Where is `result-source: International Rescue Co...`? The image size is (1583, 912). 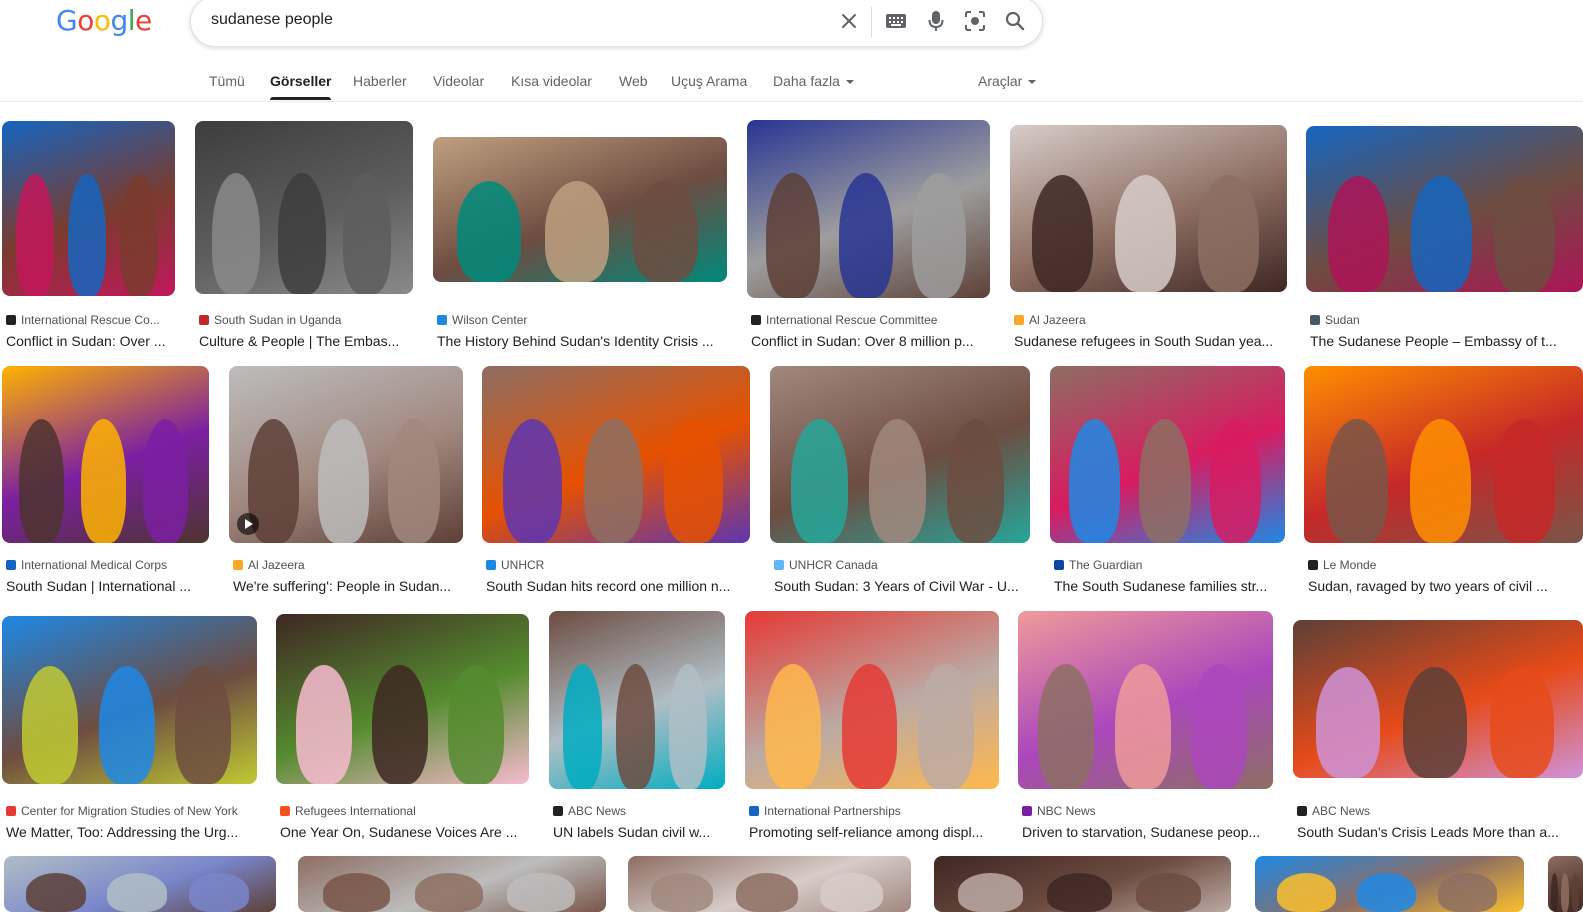 result-source: International Rescue Co... is located at coordinates (90, 320).